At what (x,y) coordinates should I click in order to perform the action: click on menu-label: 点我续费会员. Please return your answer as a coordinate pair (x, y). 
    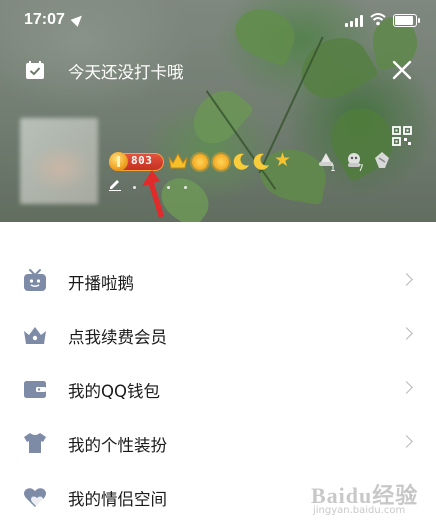
    Looking at the image, I should click on (117, 337).